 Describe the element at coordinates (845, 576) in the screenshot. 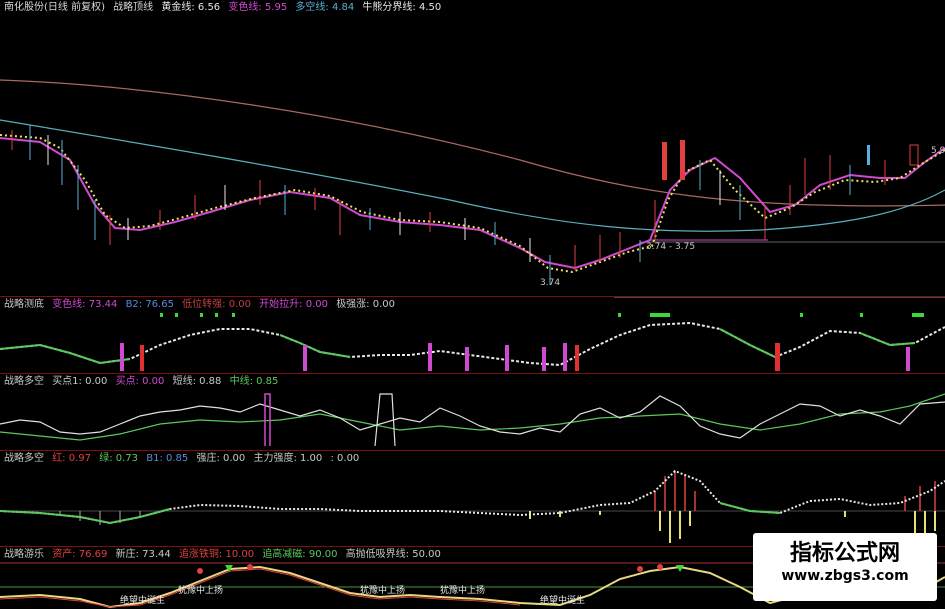

I see `watermark-url: www.zbgs3.com` at that location.